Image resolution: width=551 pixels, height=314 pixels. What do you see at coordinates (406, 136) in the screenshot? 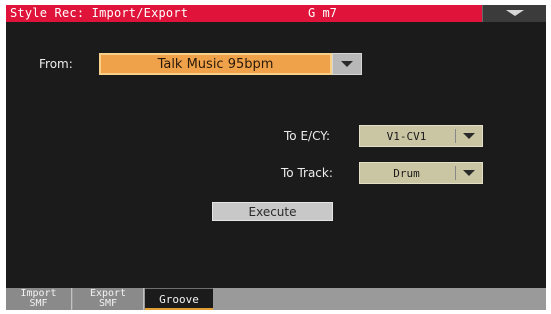
I see `to-ecy-value: V1-CV1` at bounding box center [406, 136].